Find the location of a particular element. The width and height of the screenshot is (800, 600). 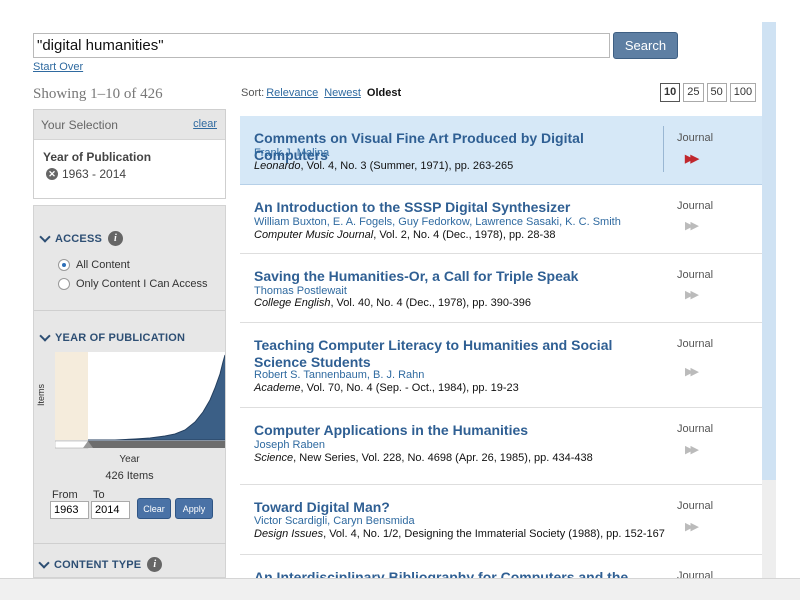

result-title: Toward Digital Man? is located at coordinates (454, 507).